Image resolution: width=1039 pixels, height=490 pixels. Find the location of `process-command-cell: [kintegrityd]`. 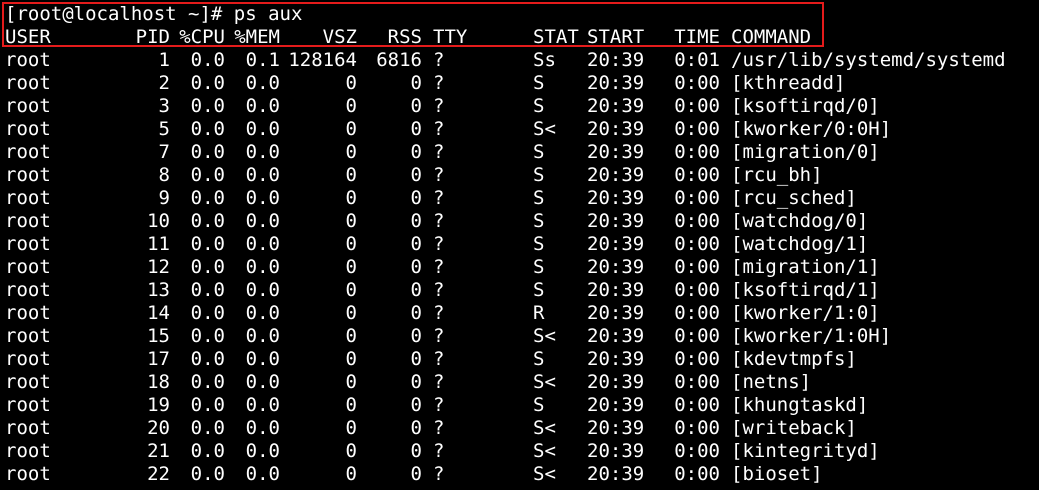

process-command-cell: [kintegrityd] is located at coordinates (805, 451).